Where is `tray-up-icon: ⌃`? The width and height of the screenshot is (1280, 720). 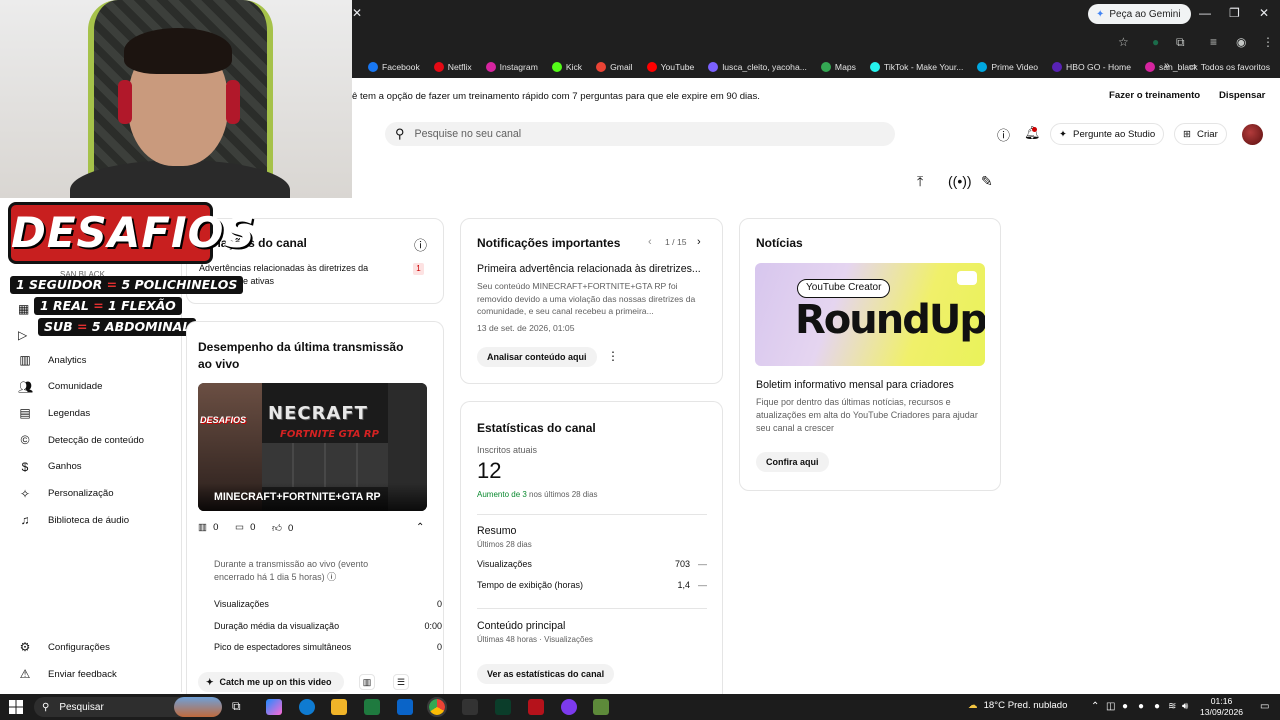
tray-up-icon: ⌃ is located at coordinates (1095, 706).